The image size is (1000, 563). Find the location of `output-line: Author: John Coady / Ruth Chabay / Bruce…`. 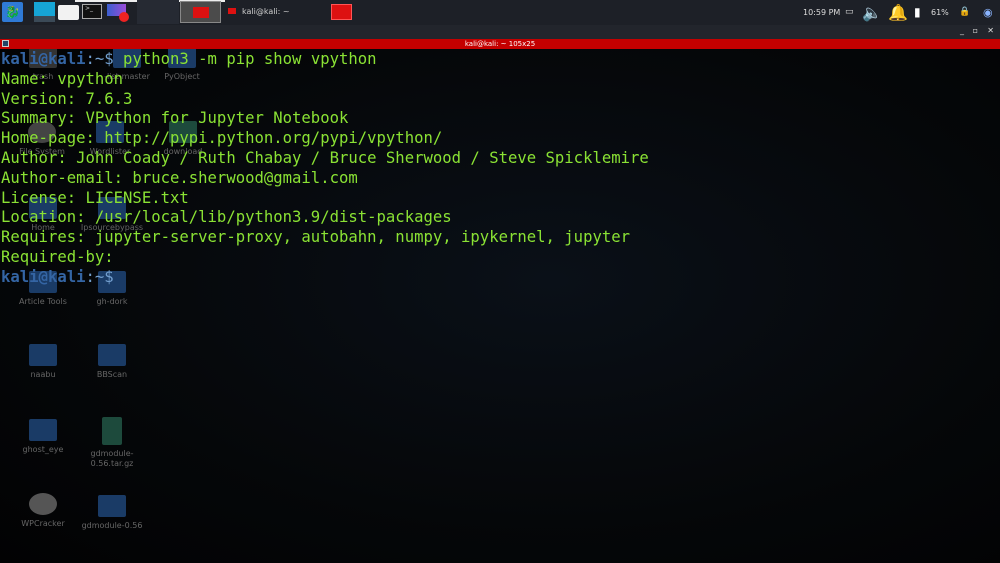

output-line: Author: John Coady / Ruth Chabay / Bruce… is located at coordinates (325, 157).